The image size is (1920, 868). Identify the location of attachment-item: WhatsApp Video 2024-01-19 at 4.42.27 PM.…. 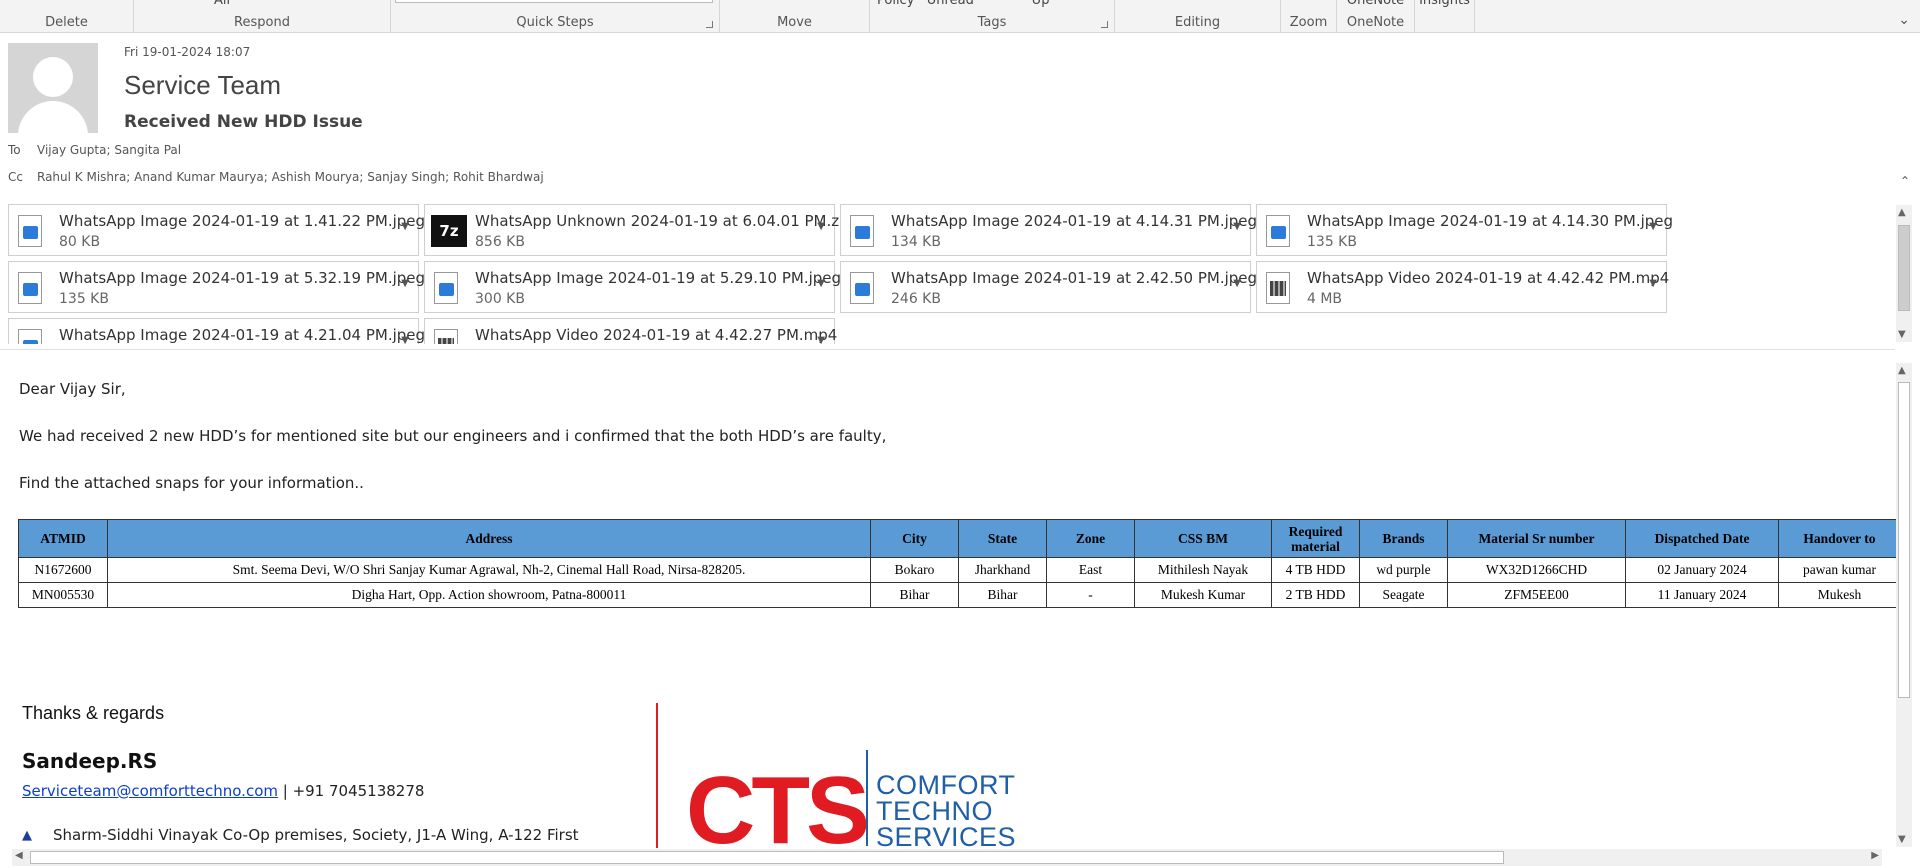
(630, 331).